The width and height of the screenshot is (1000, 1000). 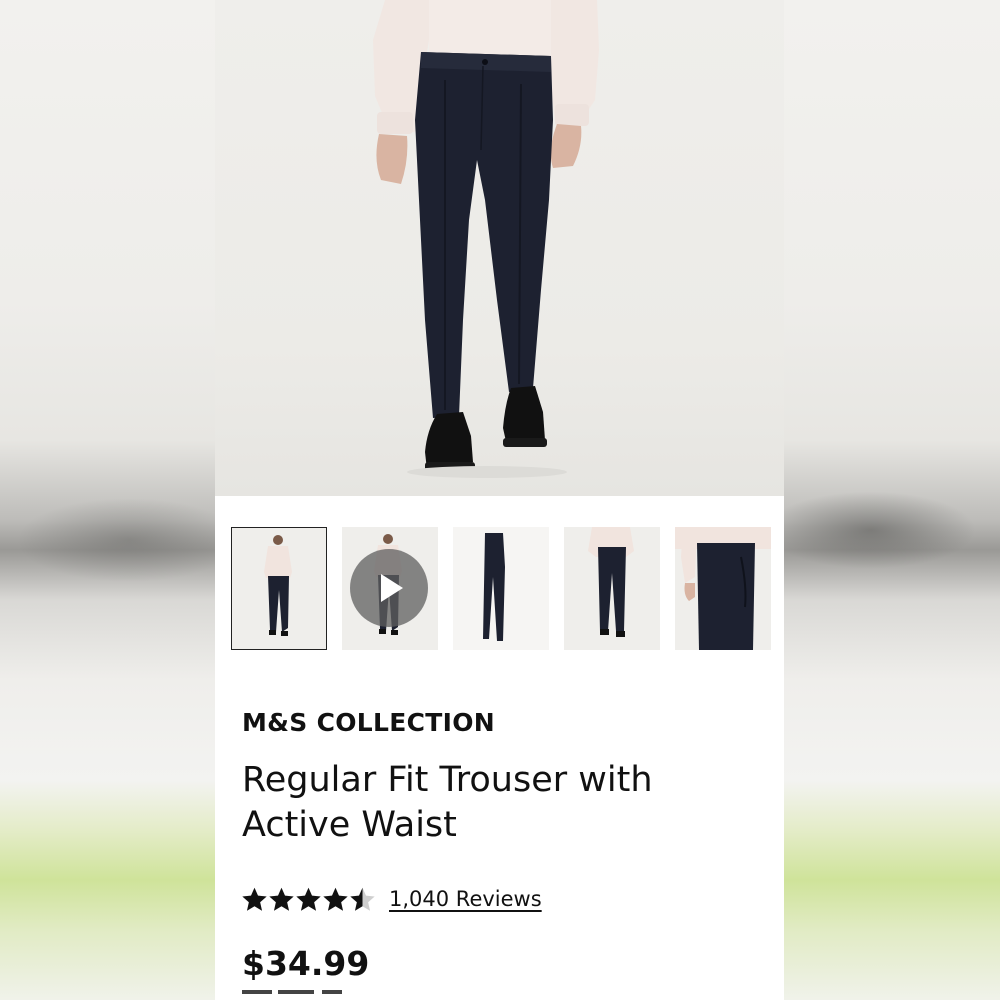 What do you see at coordinates (368, 722) in the screenshot?
I see `product-brand: M&S COLLECTION` at bounding box center [368, 722].